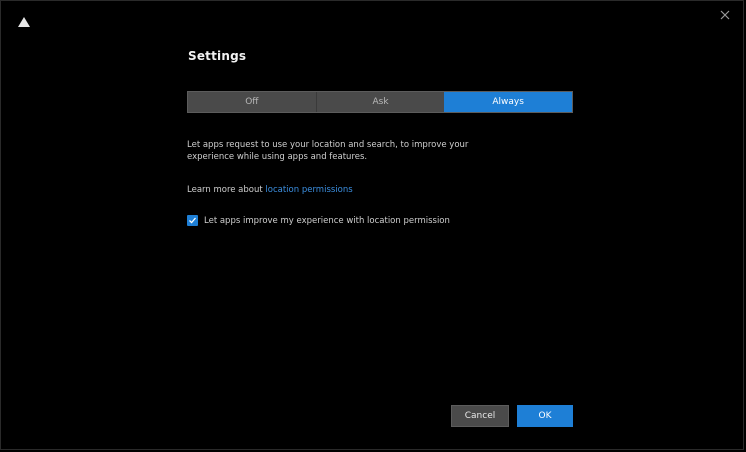  I want to click on learn-more-link: location permissions, so click(308, 190).